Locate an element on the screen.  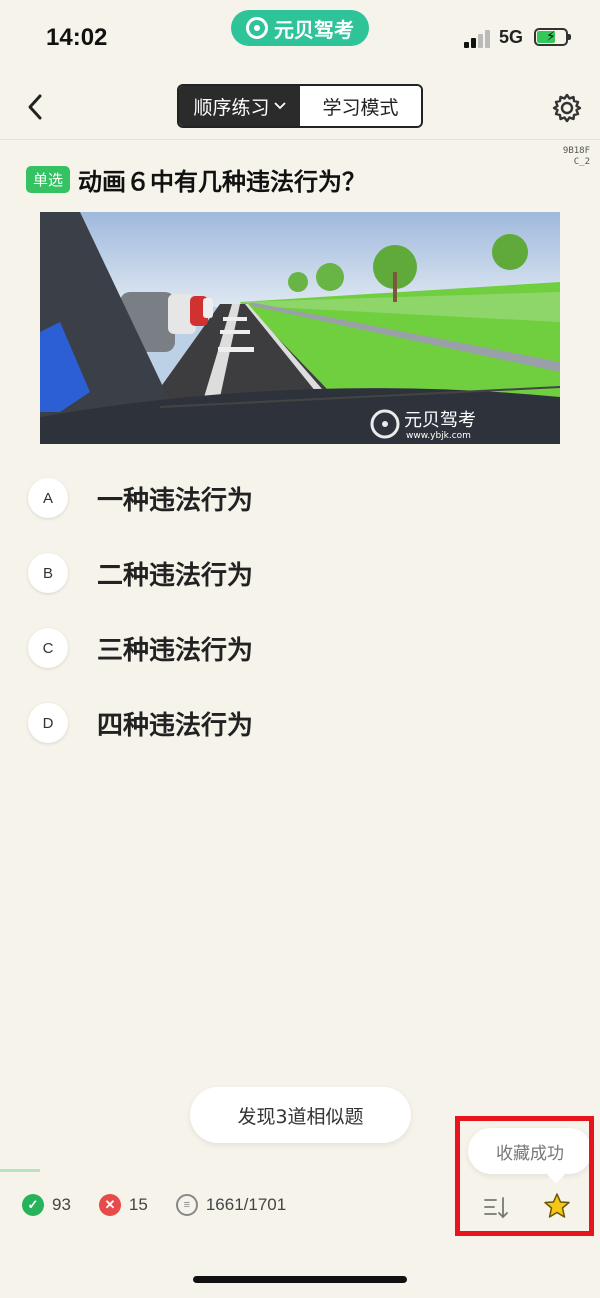
progress-indicator is located at coordinates (20, 1170).